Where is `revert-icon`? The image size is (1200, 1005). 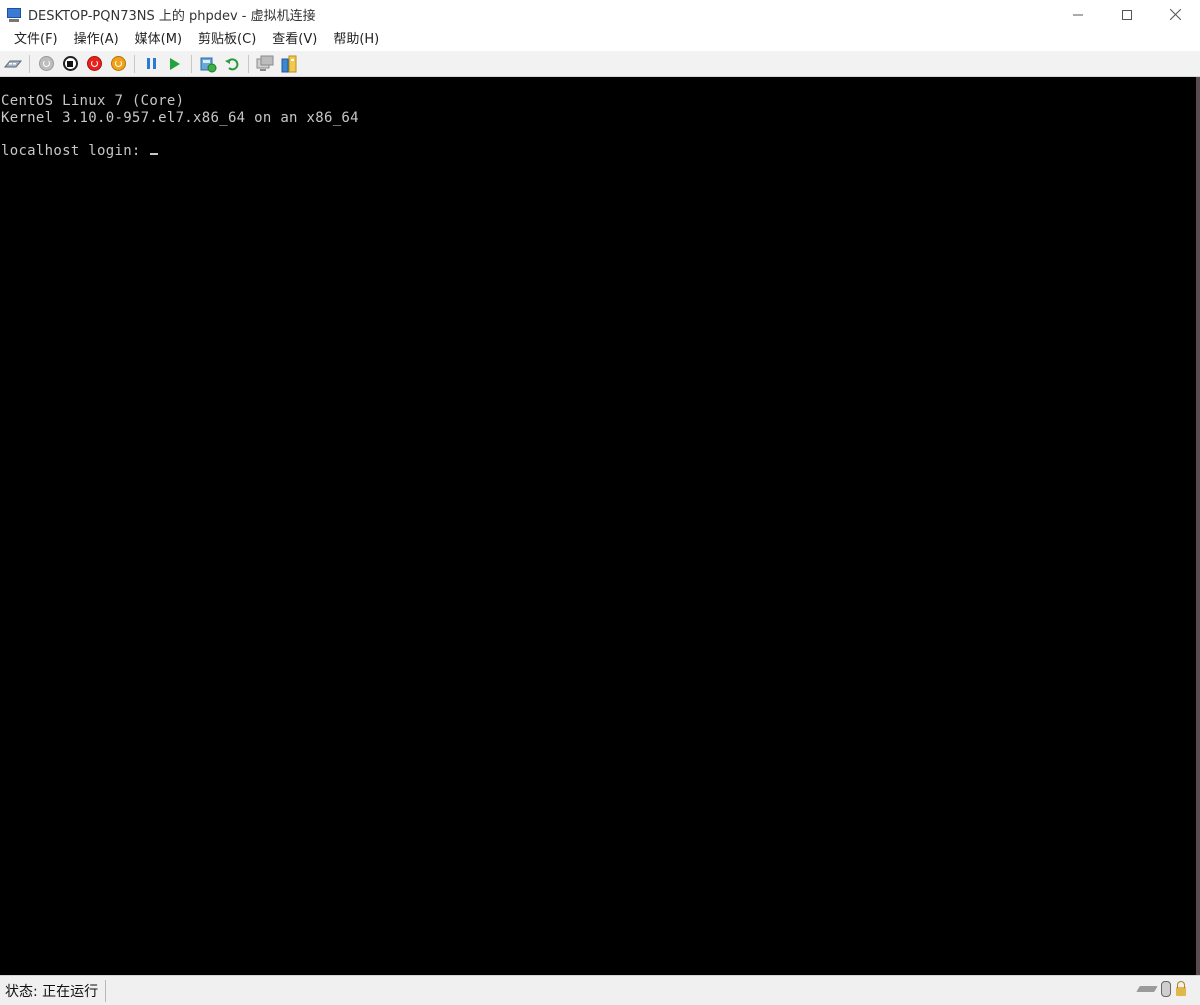
revert-icon is located at coordinates (232, 63).